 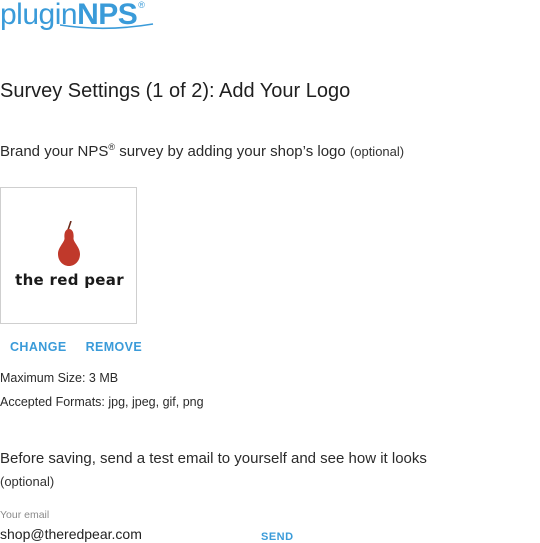 I want to click on brand-logo: pluginNPS ®, so click(x=77, y=18).